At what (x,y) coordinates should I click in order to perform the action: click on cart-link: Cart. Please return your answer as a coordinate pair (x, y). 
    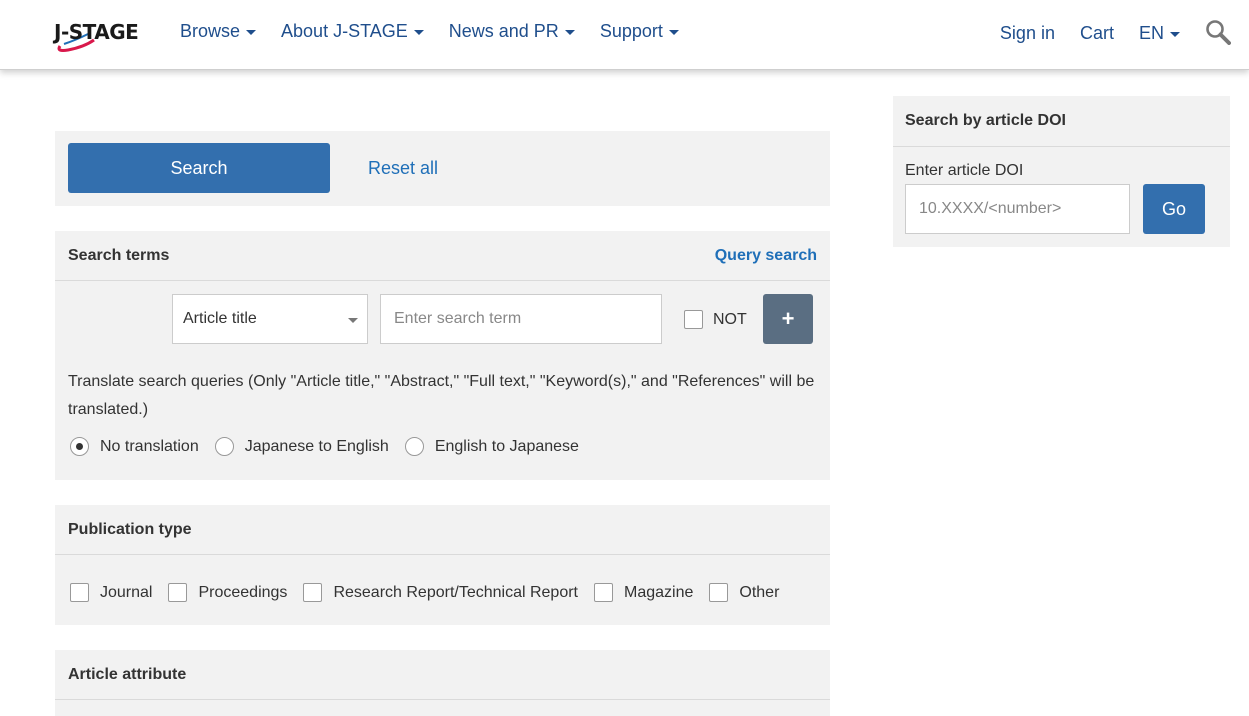
    Looking at the image, I should click on (1097, 33).